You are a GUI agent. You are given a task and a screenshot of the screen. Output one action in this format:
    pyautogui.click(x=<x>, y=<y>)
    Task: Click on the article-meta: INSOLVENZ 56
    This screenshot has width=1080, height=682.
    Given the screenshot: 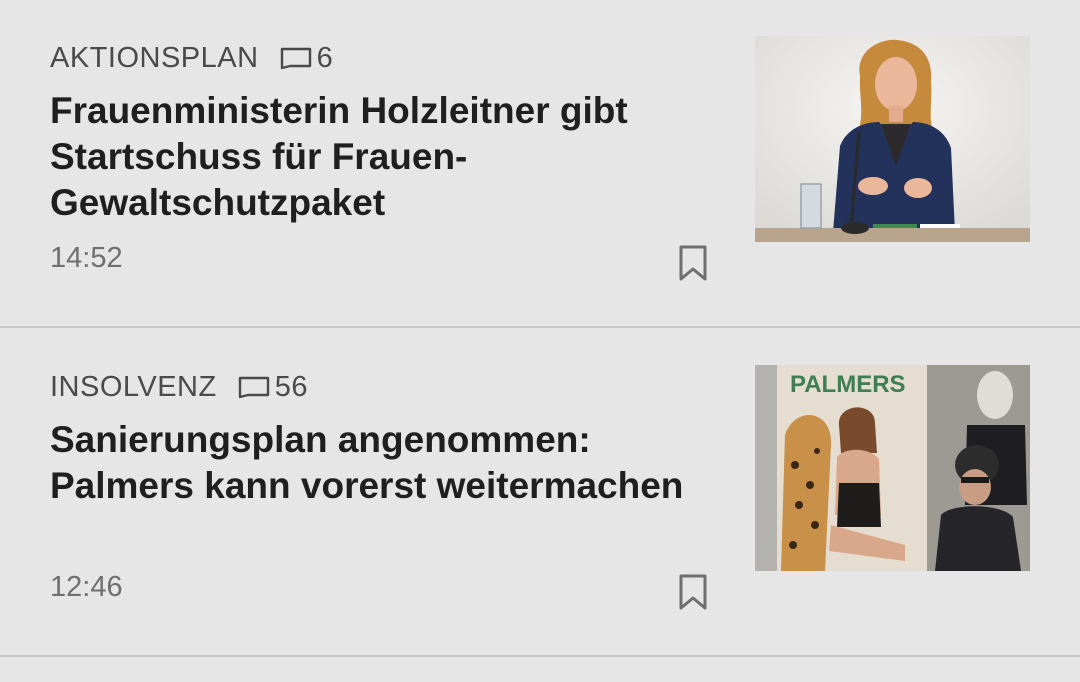 What is the action you would take?
    pyautogui.click(x=179, y=387)
    